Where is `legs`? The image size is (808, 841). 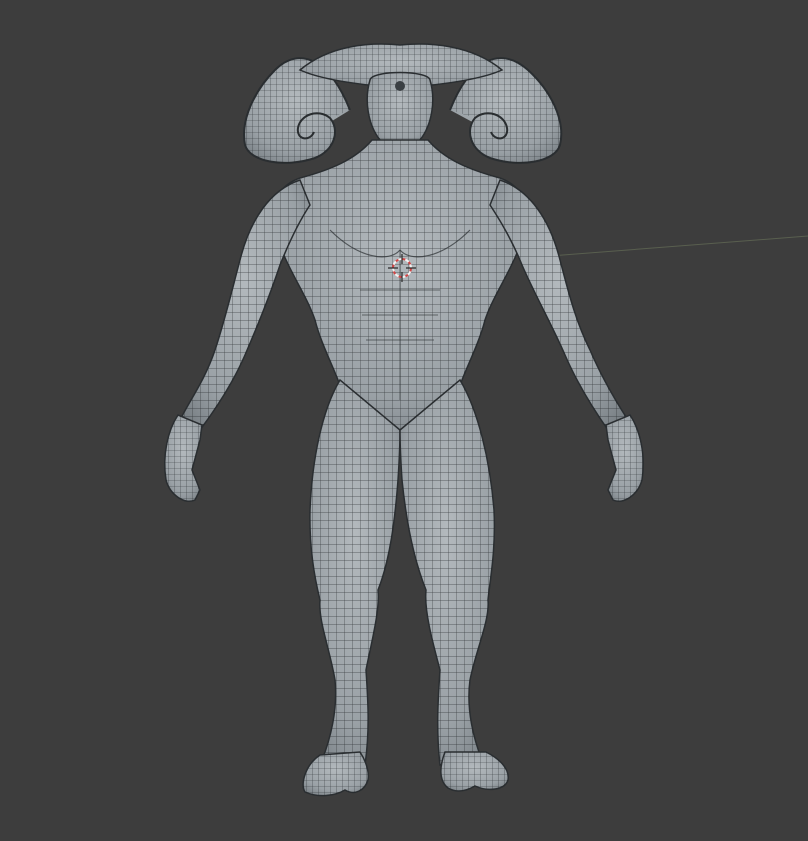
legs is located at coordinates (402, 572).